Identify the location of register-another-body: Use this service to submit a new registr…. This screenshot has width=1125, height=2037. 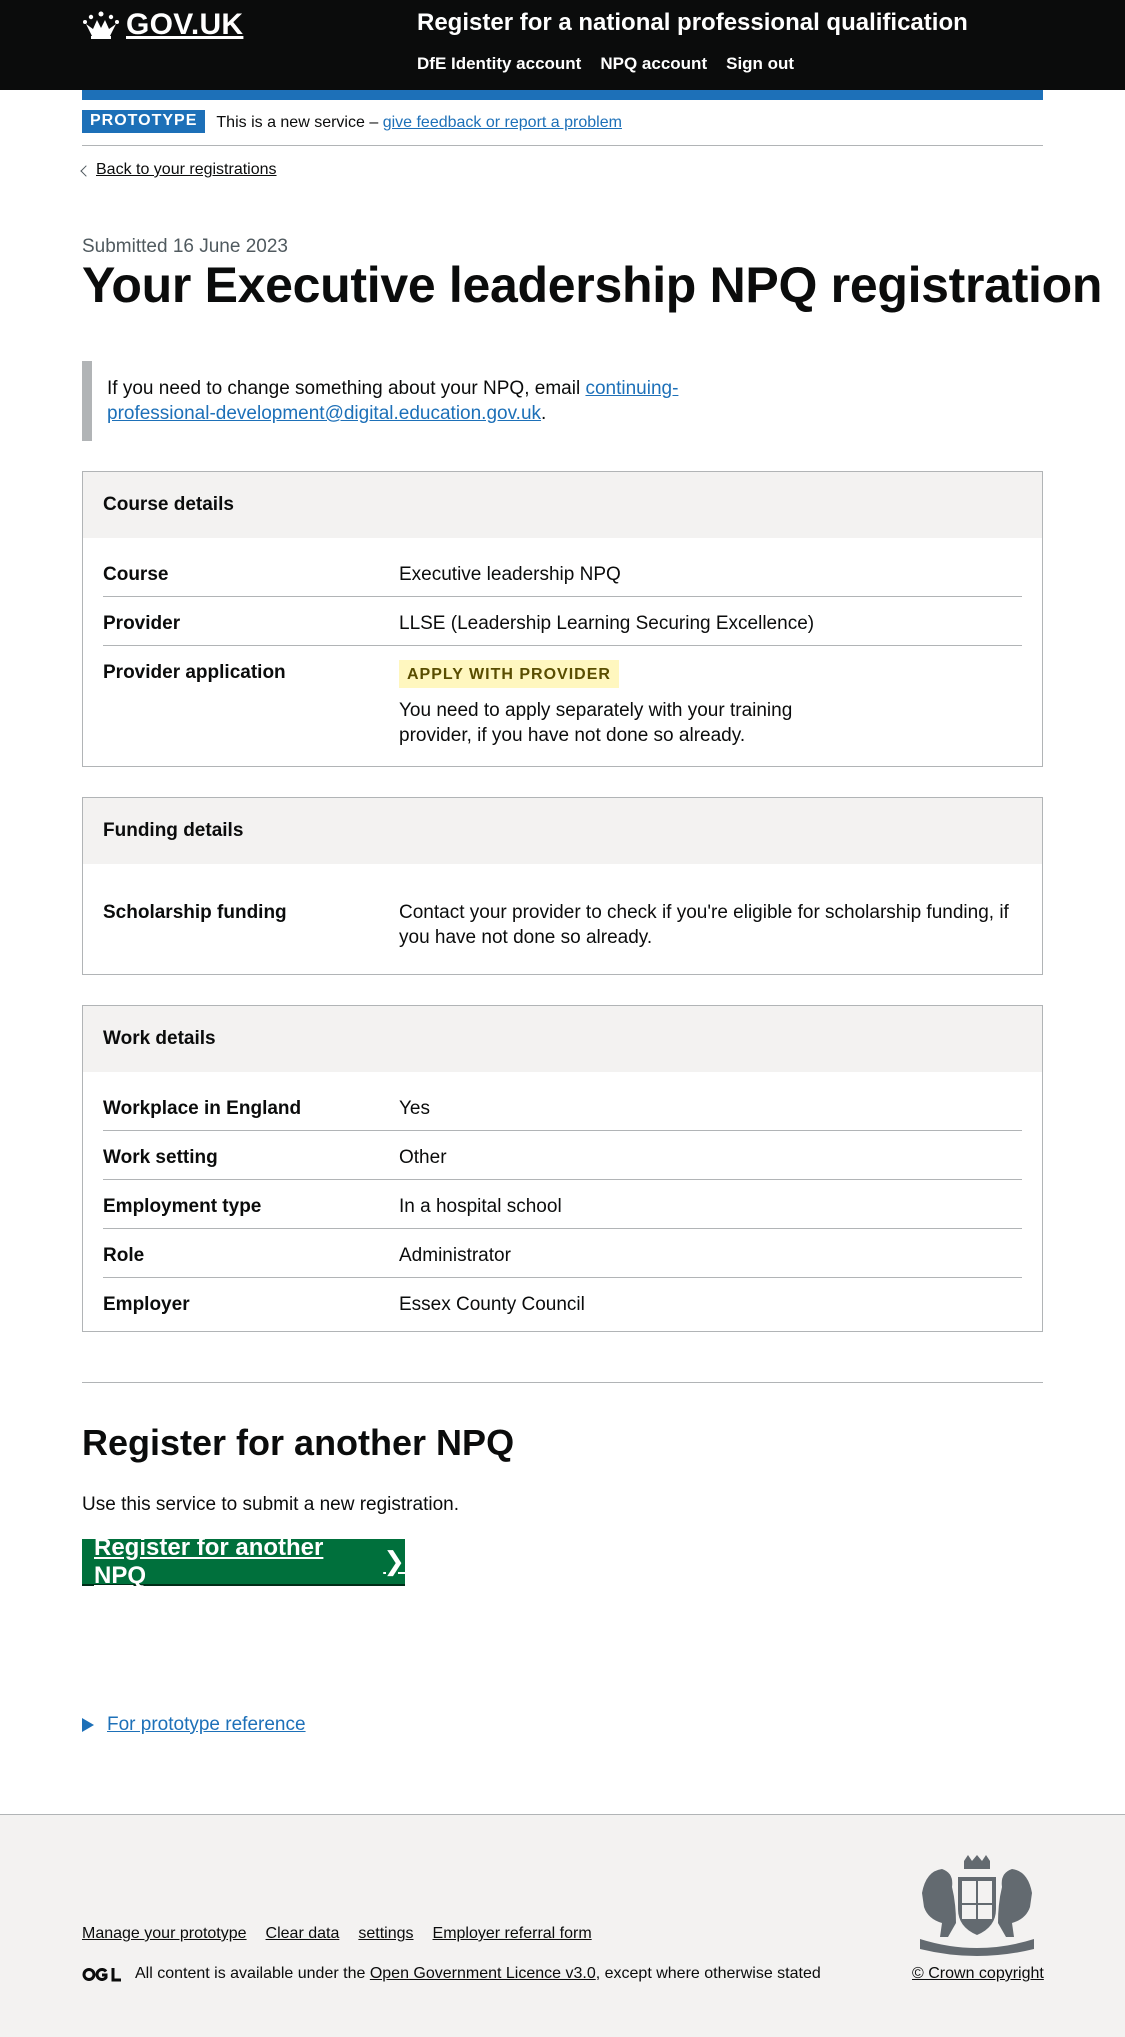
(270, 1504).